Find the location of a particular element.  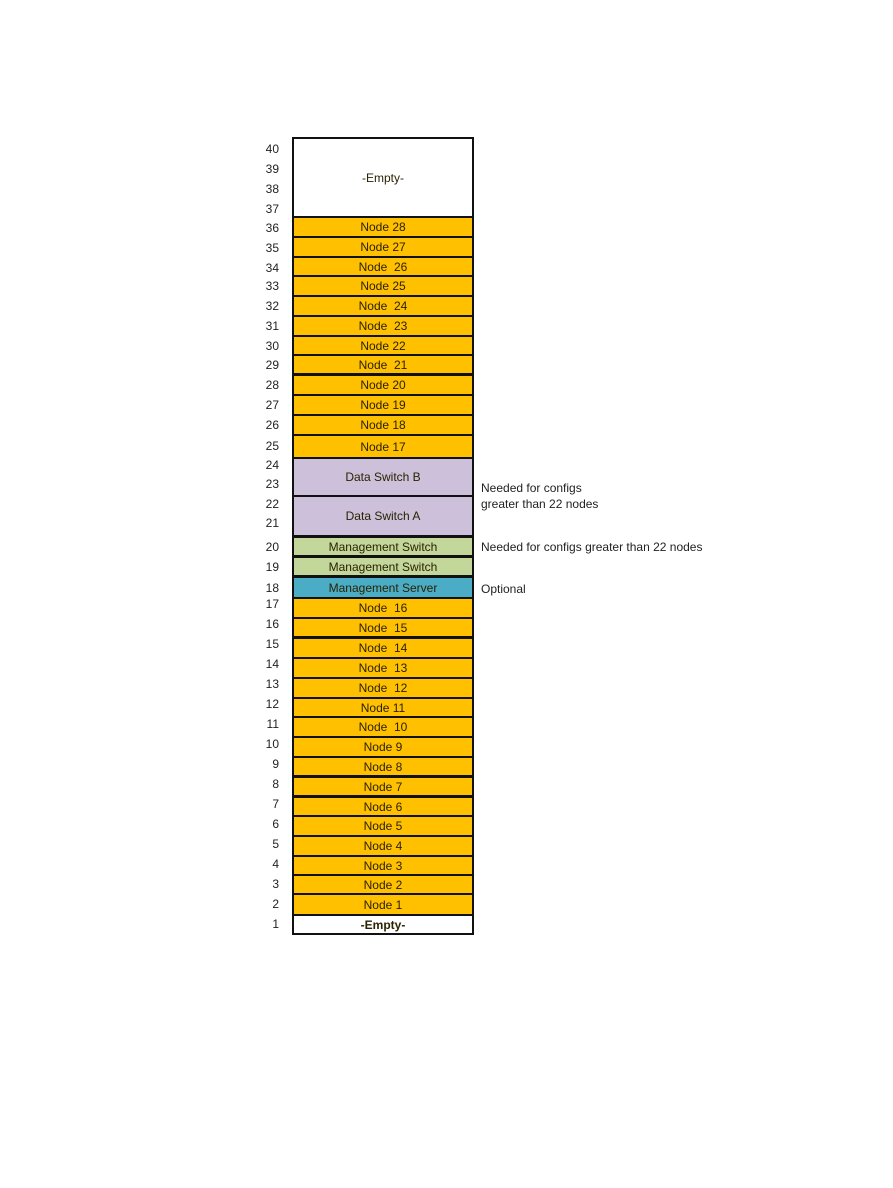

rack-unit-number: 14 is located at coordinates (272, 664).